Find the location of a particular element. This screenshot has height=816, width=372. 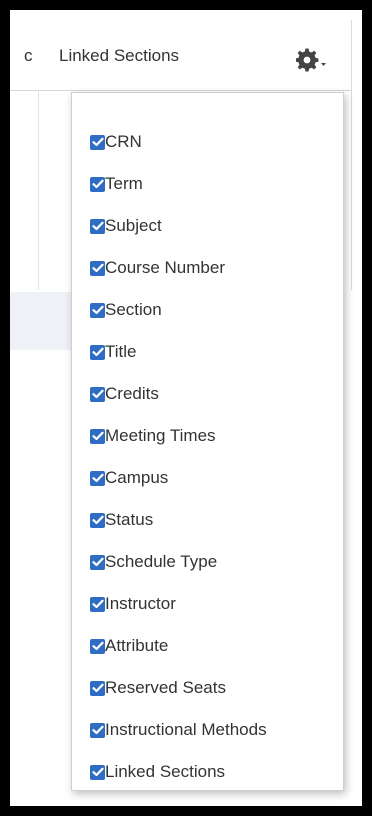

checkbox-schedule-type is located at coordinates (97, 562).